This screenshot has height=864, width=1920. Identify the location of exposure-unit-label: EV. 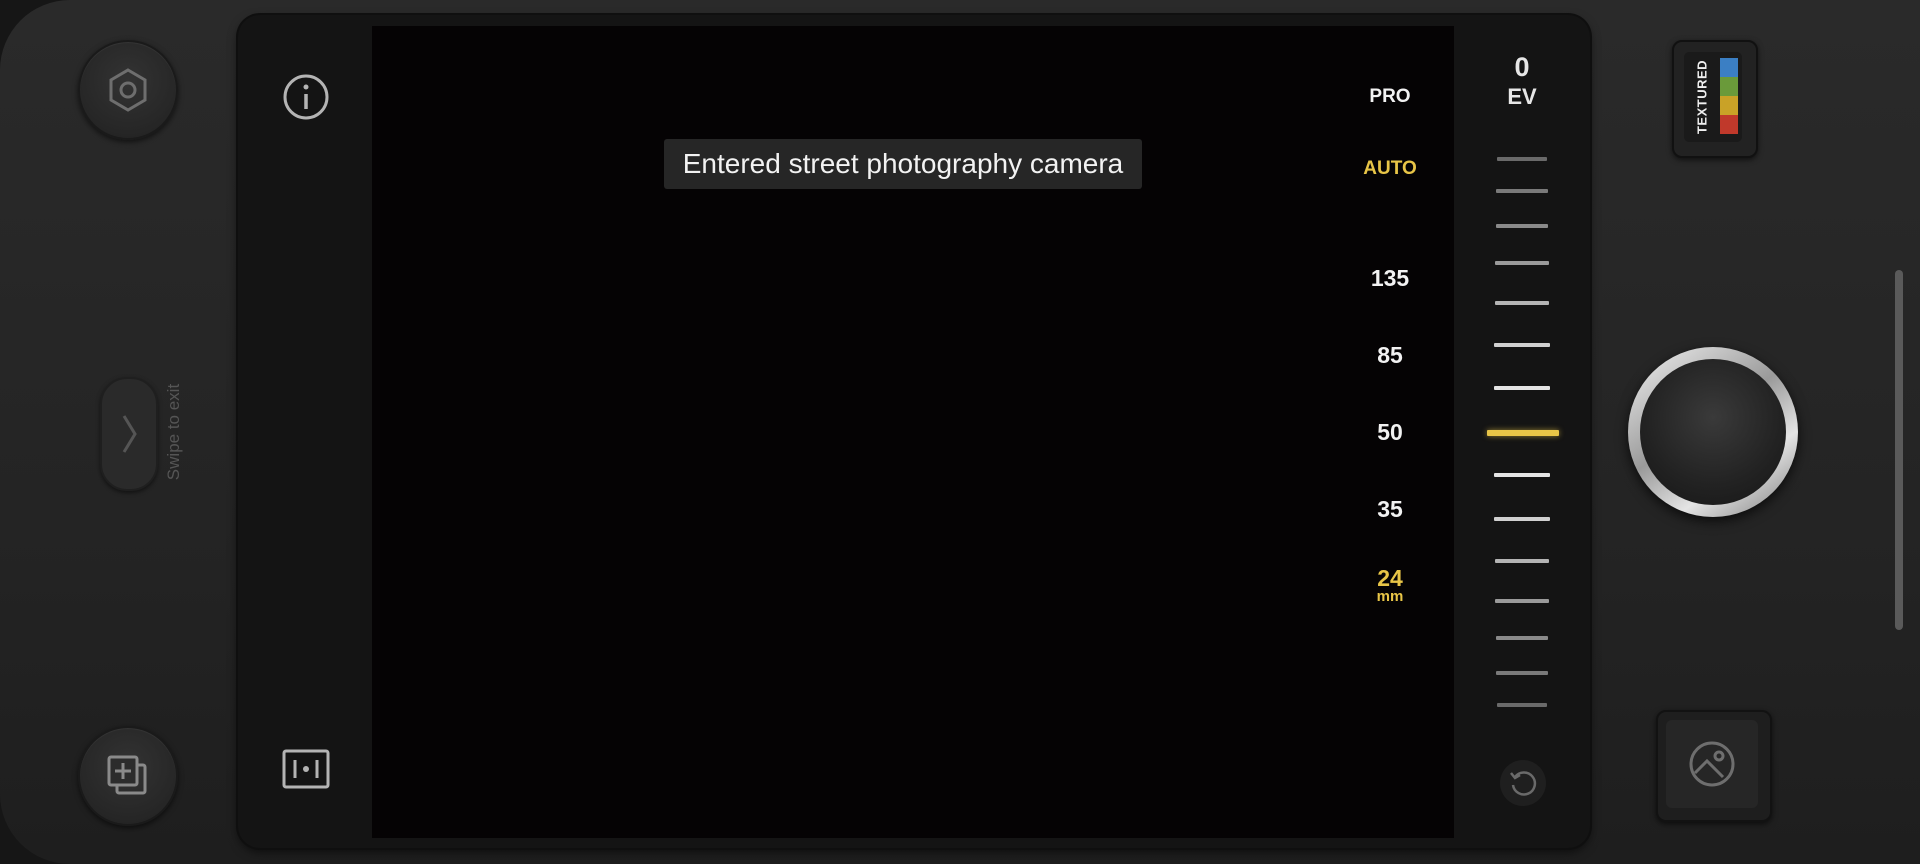
(1522, 96).